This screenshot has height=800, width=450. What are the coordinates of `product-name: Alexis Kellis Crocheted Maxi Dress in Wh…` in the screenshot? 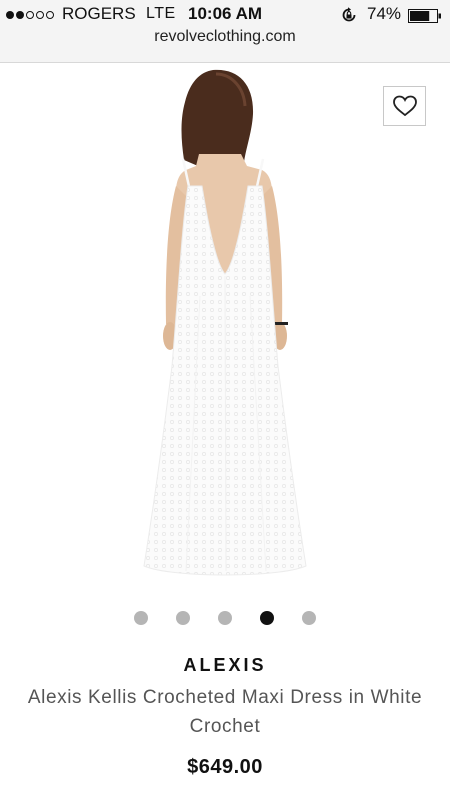 It's located at (225, 712).